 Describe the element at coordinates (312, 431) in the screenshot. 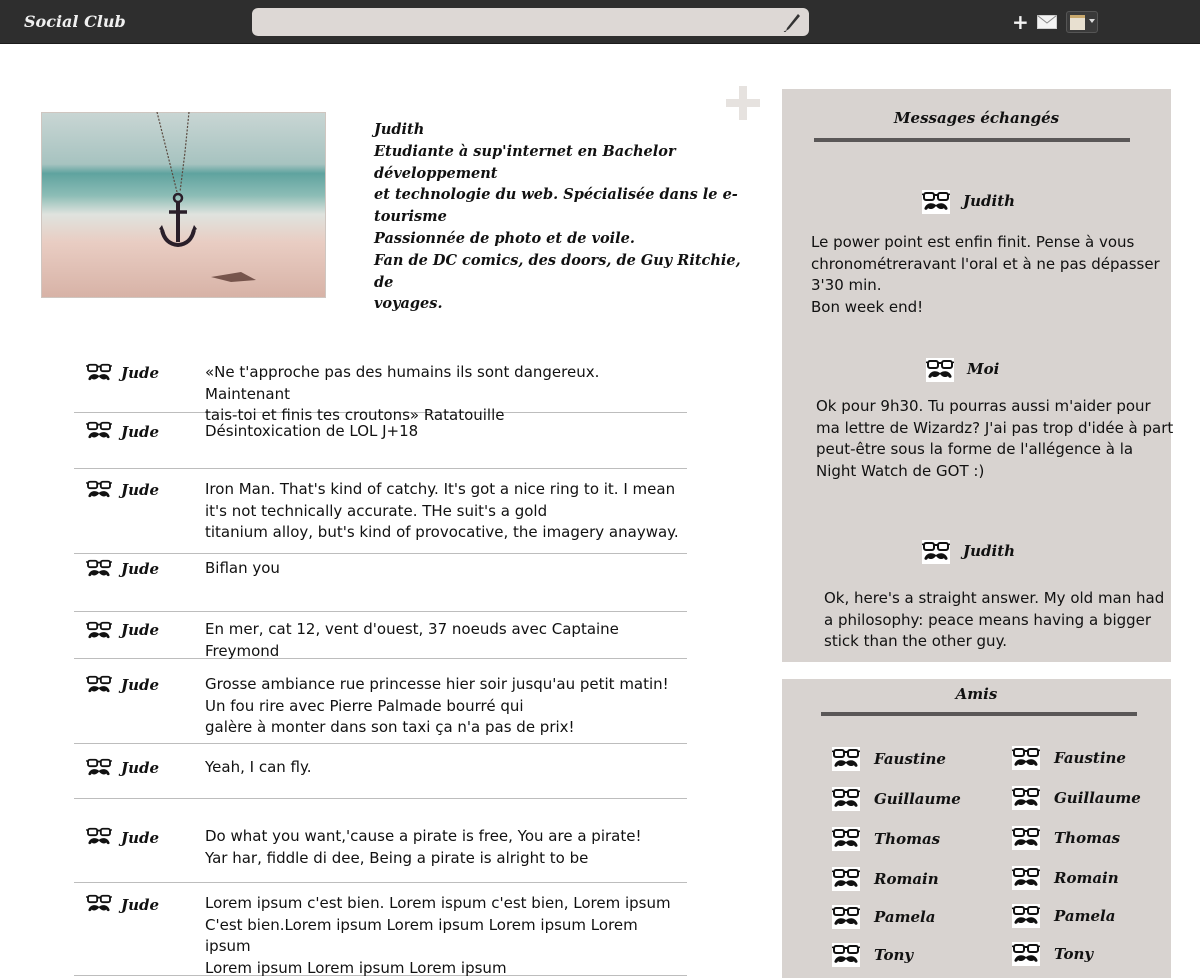

I see `post-text: Désintoxication de LOL J+18` at that location.